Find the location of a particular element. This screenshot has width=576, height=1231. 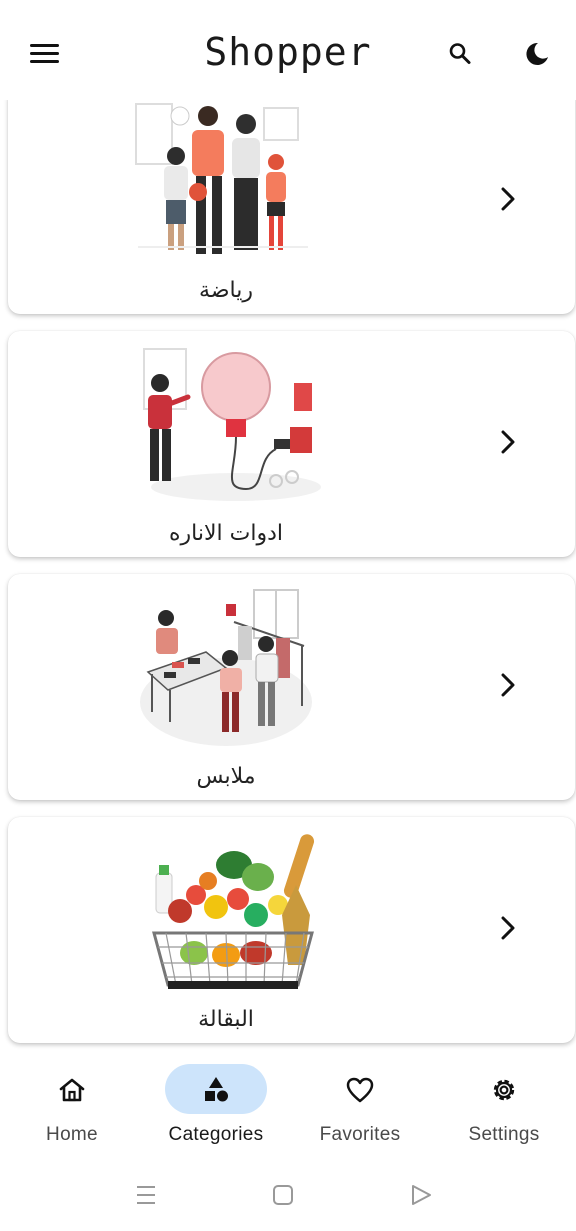

home-icon is located at coordinates (72, 1090).